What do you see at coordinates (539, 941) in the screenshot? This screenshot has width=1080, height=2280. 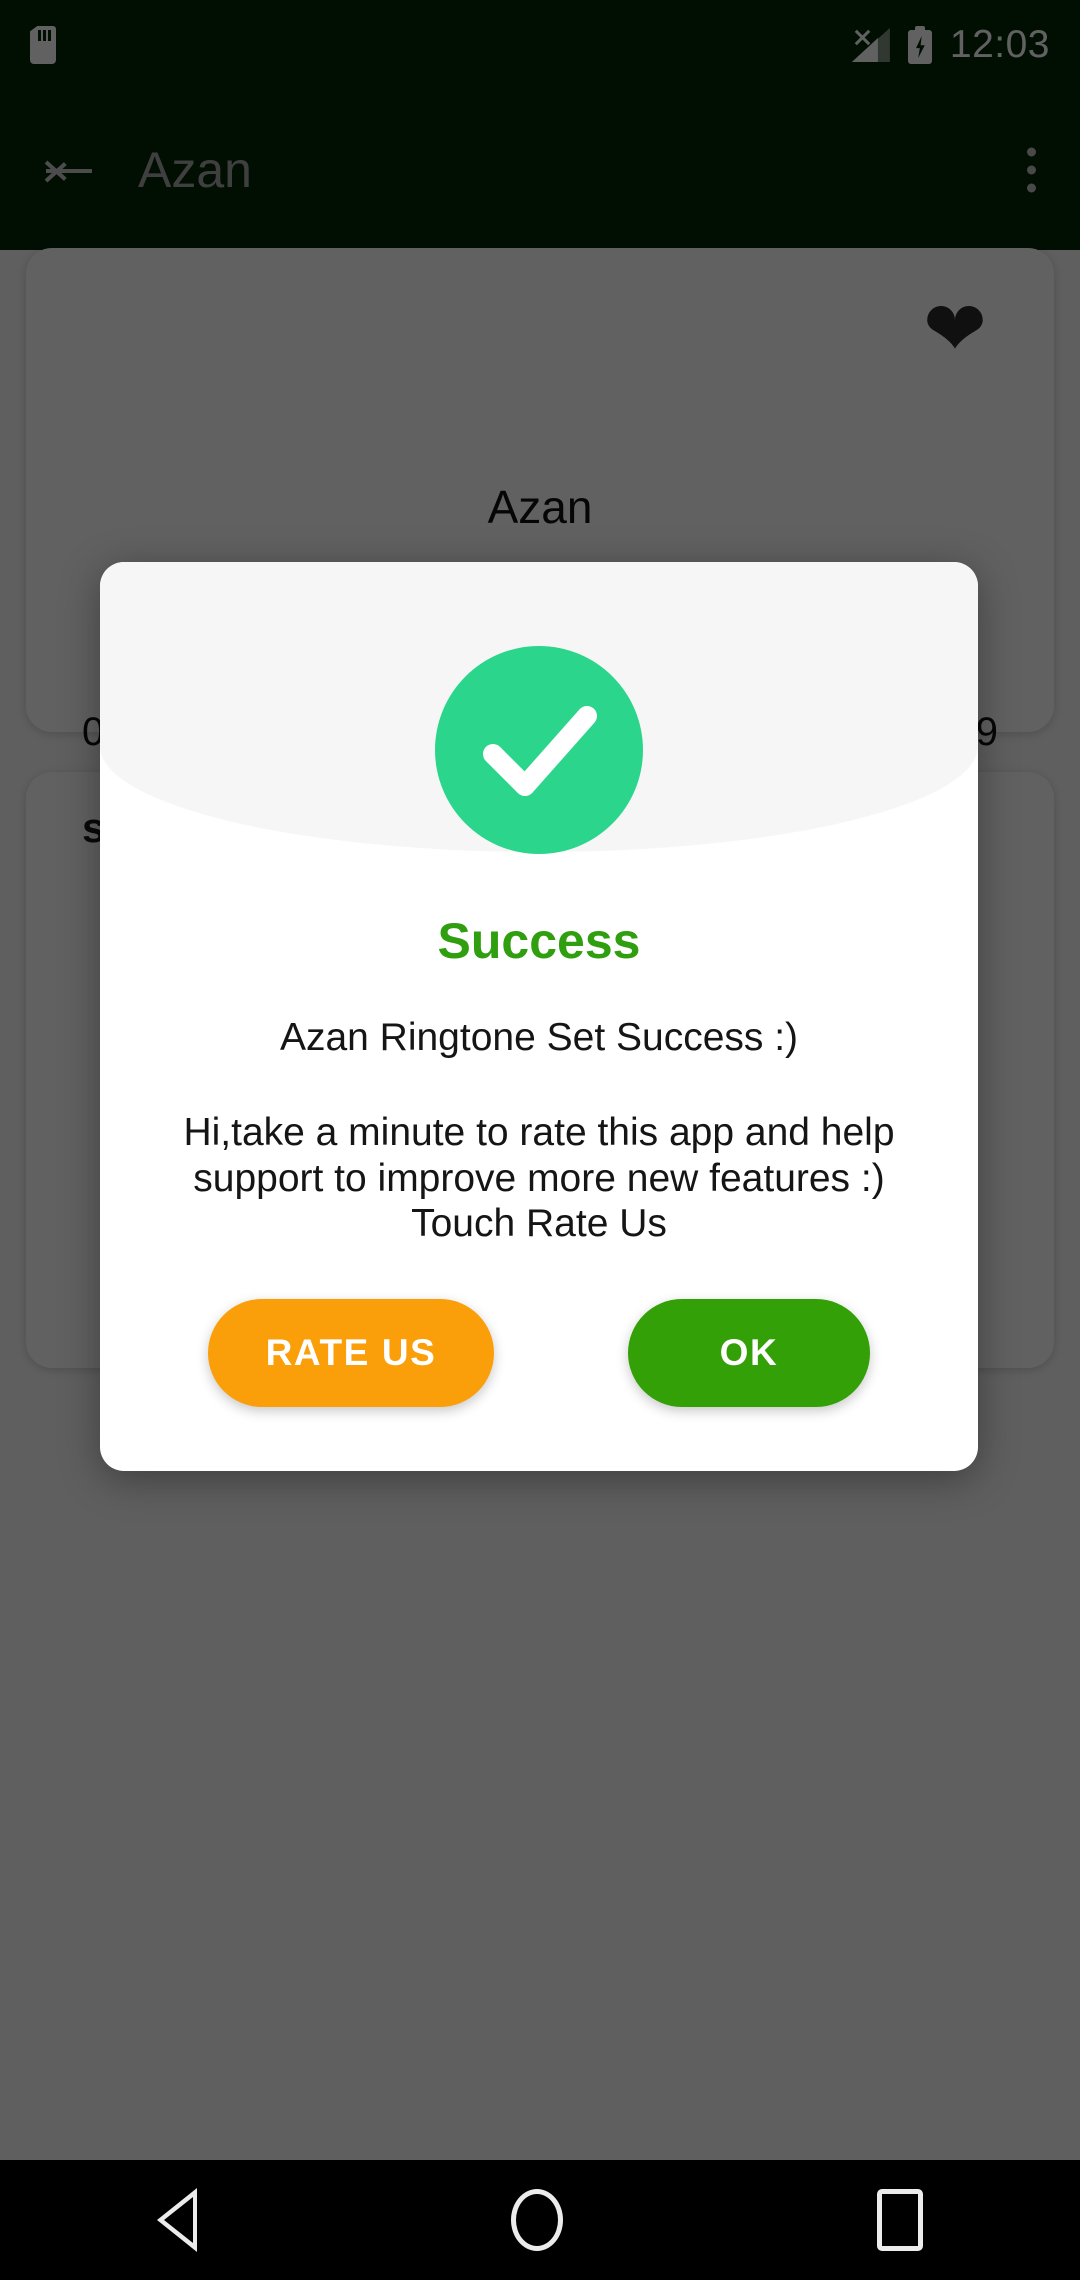 I see `dialog-title: Success` at bounding box center [539, 941].